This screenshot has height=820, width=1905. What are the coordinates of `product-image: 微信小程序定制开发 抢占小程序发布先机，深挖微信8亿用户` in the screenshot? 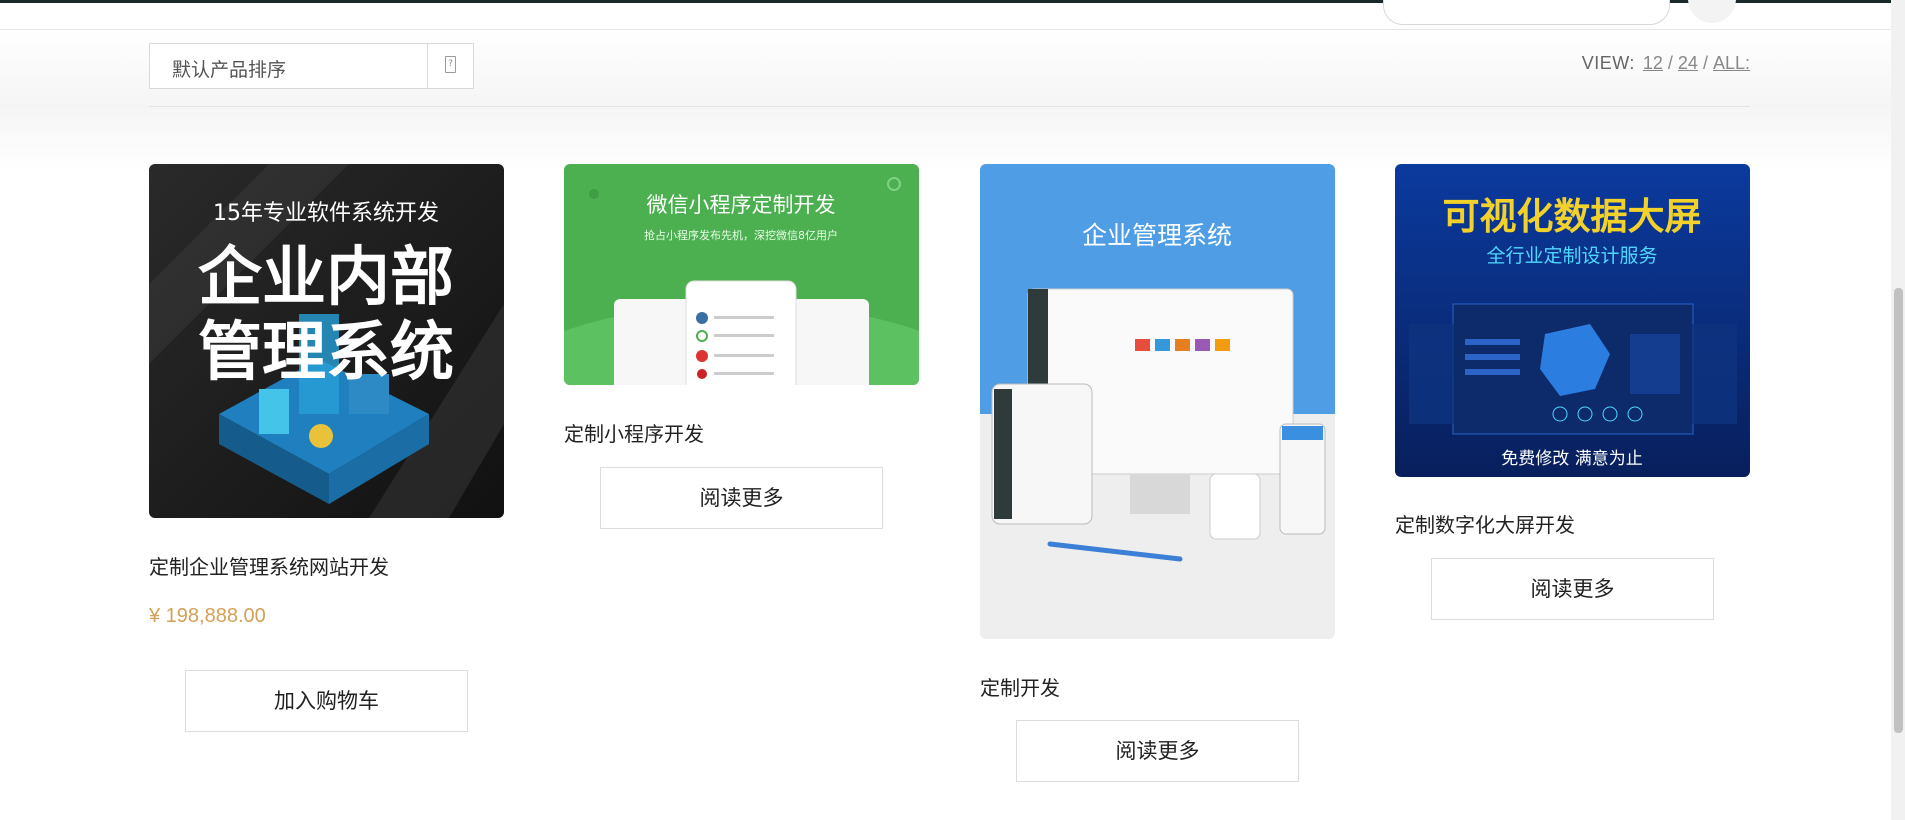 It's located at (741, 274).